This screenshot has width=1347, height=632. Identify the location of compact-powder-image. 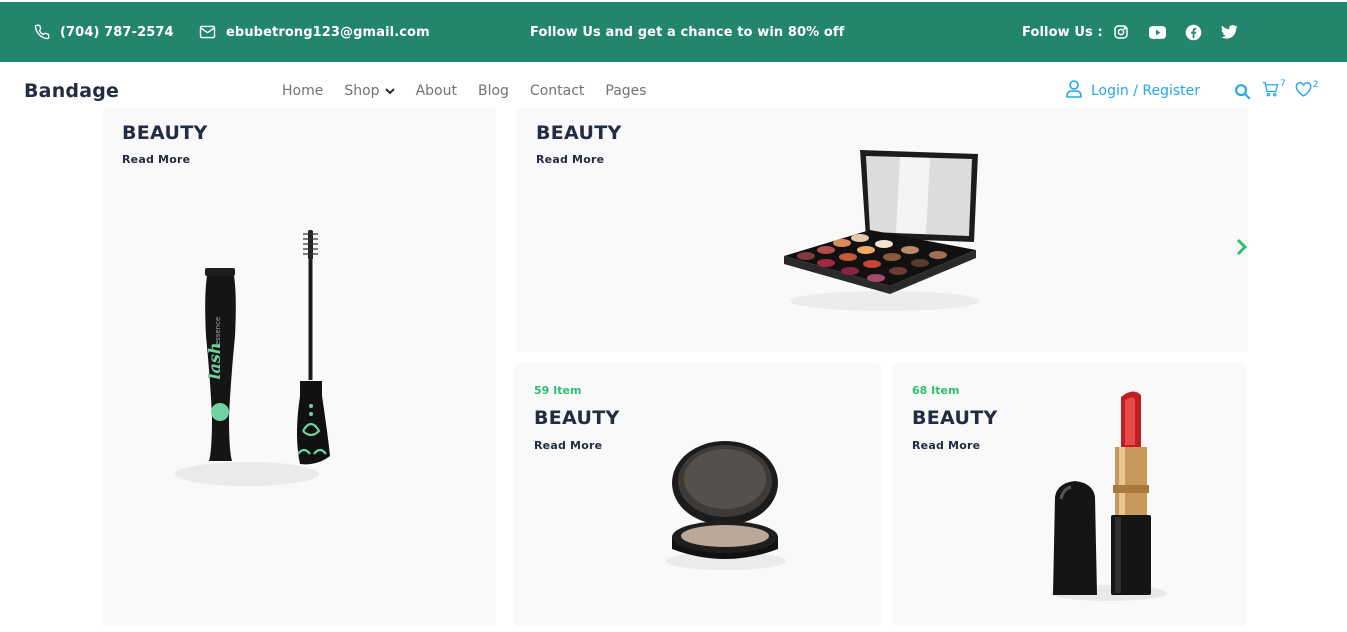
(726, 505).